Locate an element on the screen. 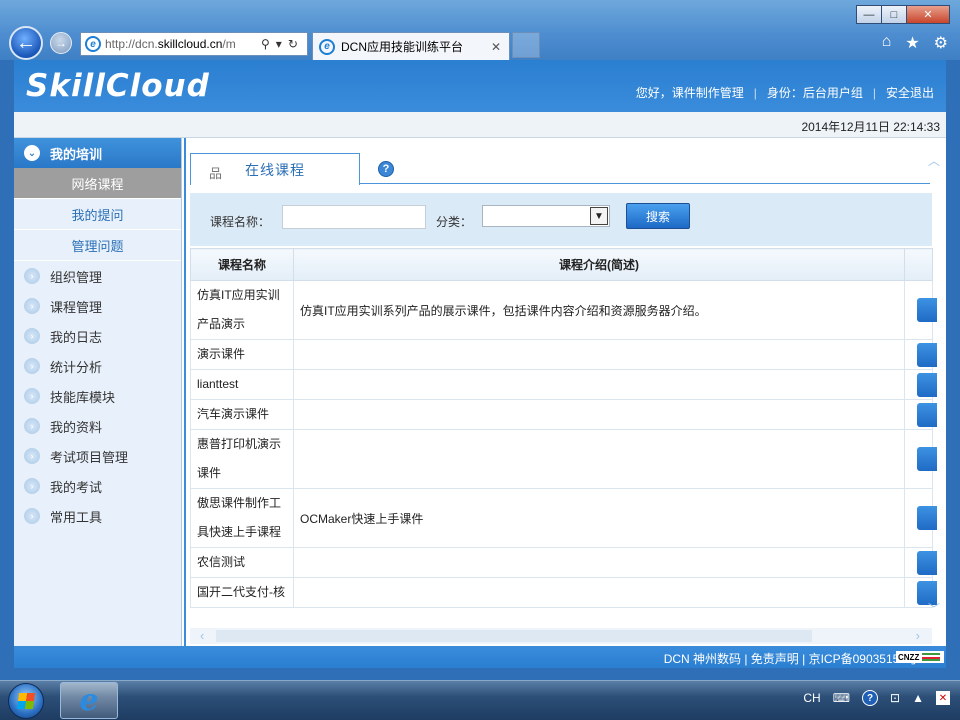  taskbar-ie-button: e is located at coordinates (89, 700).